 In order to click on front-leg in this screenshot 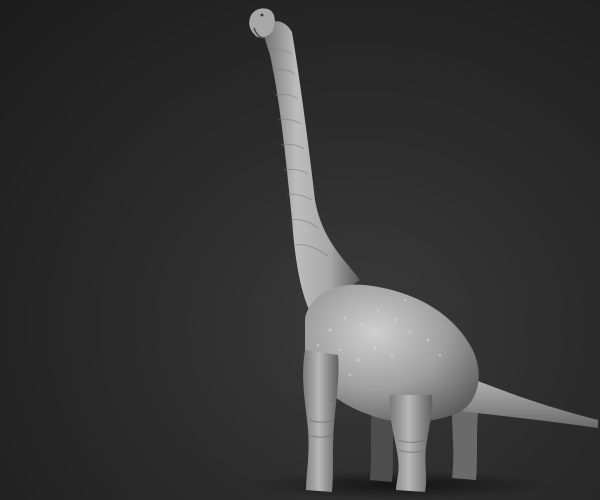, I will do `click(321, 421)`.